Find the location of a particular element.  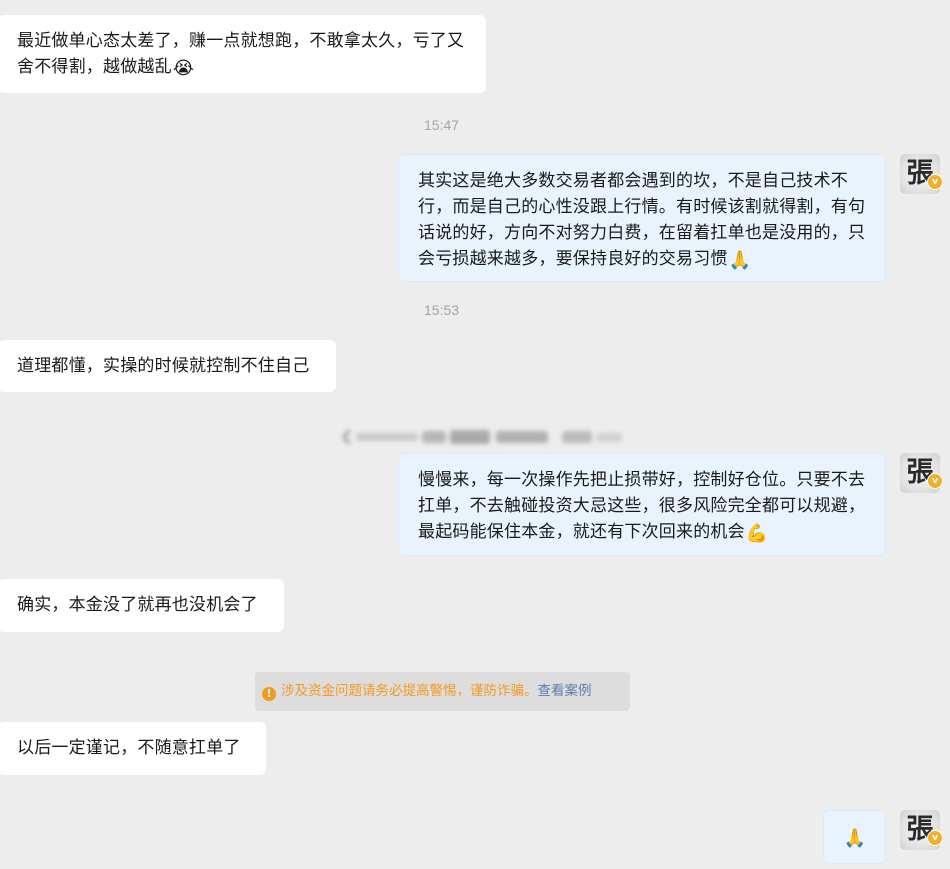

blurred-system-notice is located at coordinates (481, 437).